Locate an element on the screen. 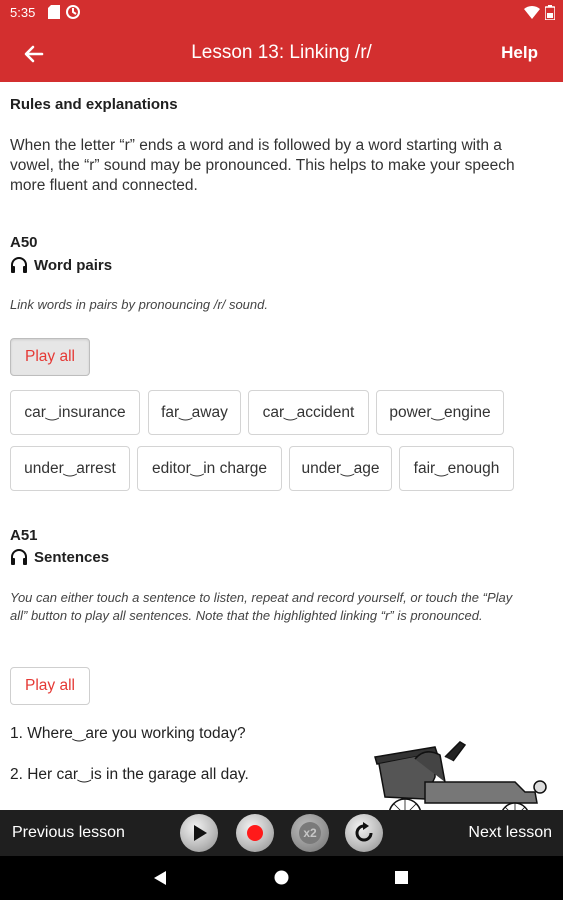 Image resolution: width=563 pixels, height=900 pixels. status-system-icons is located at coordinates (539, 12).